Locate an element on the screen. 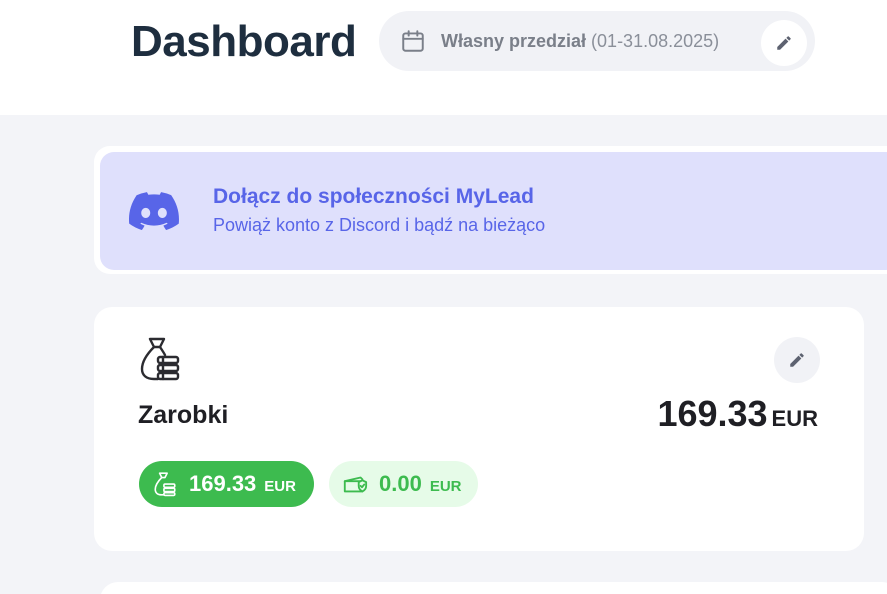  discord-icon is located at coordinates (154, 211).